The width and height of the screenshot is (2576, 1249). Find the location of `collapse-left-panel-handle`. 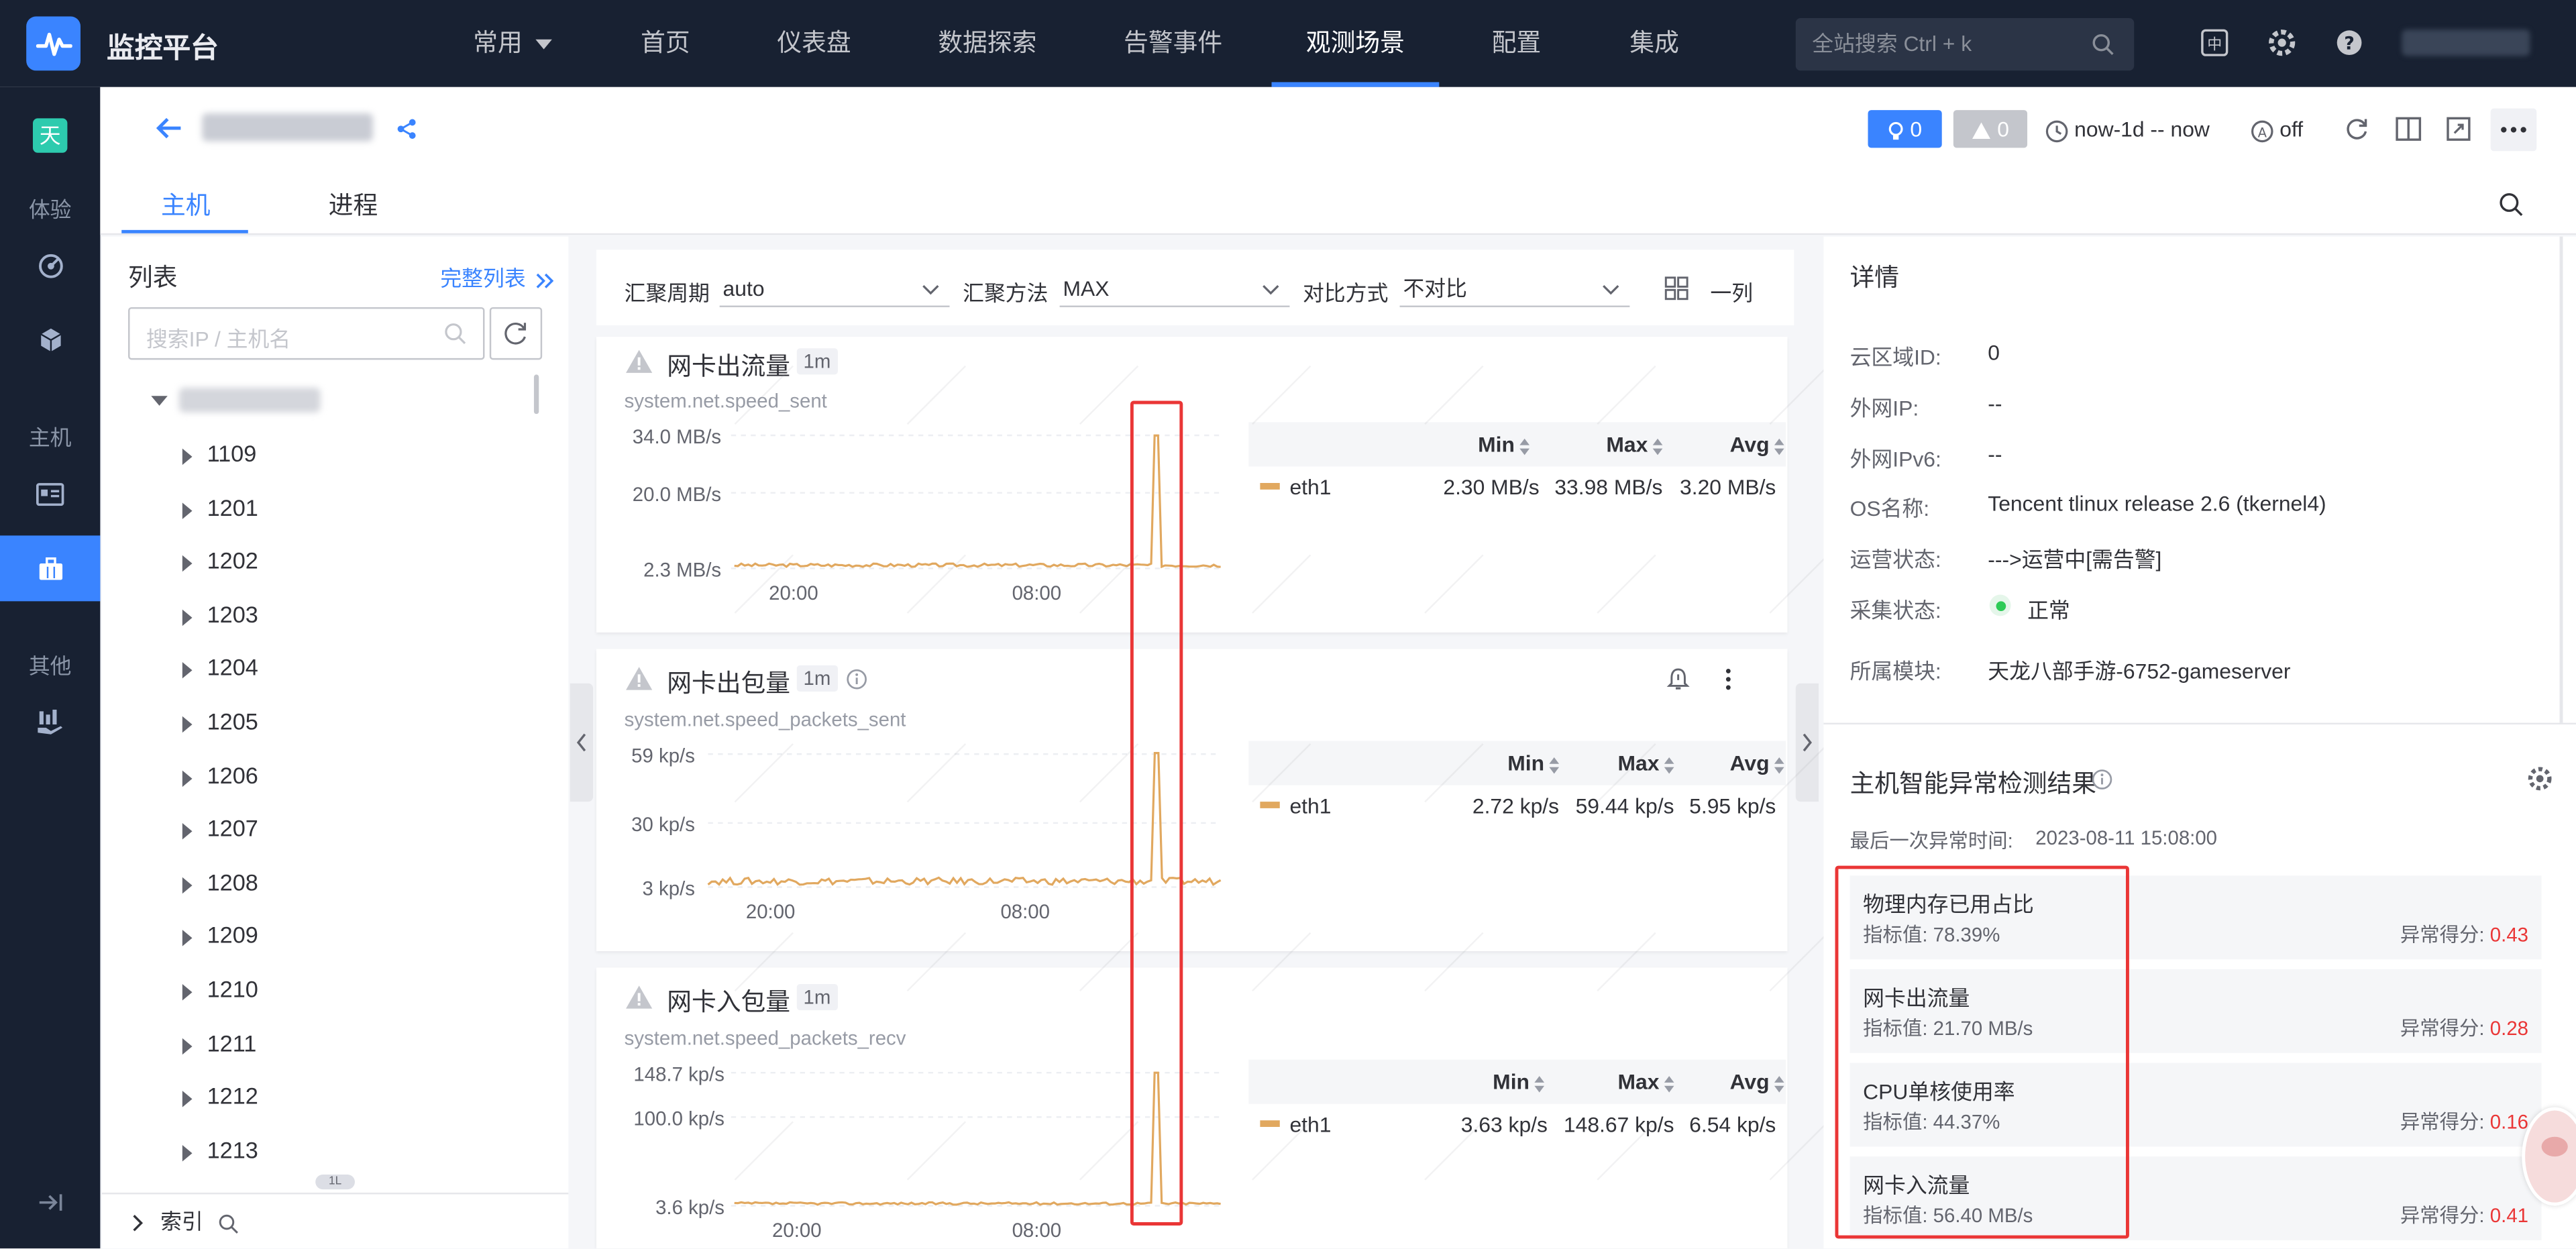

collapse-left-panel-handle is located at coordinates (582, 743).